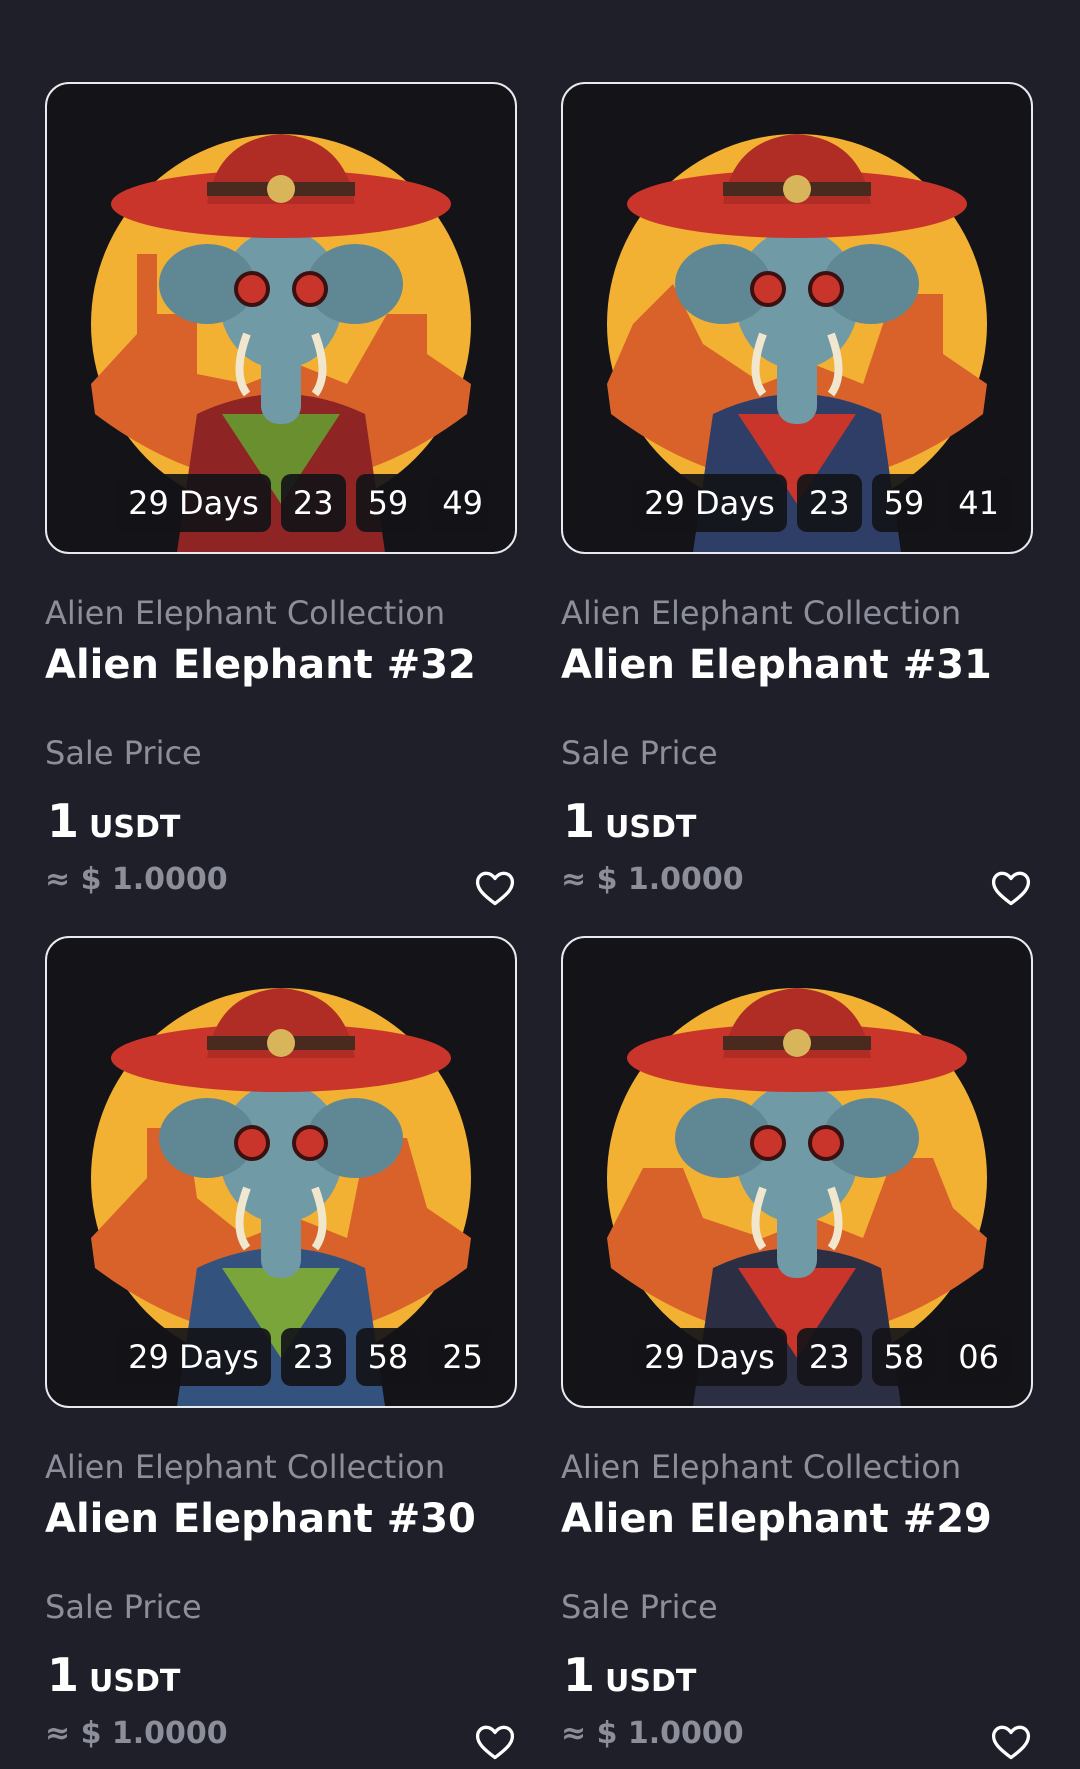 This screenshot has height=1769, width=1080. Describe the element at coordinates (462, 1357) in the screenshot. I see `countdown-seconds: 25` at that location.